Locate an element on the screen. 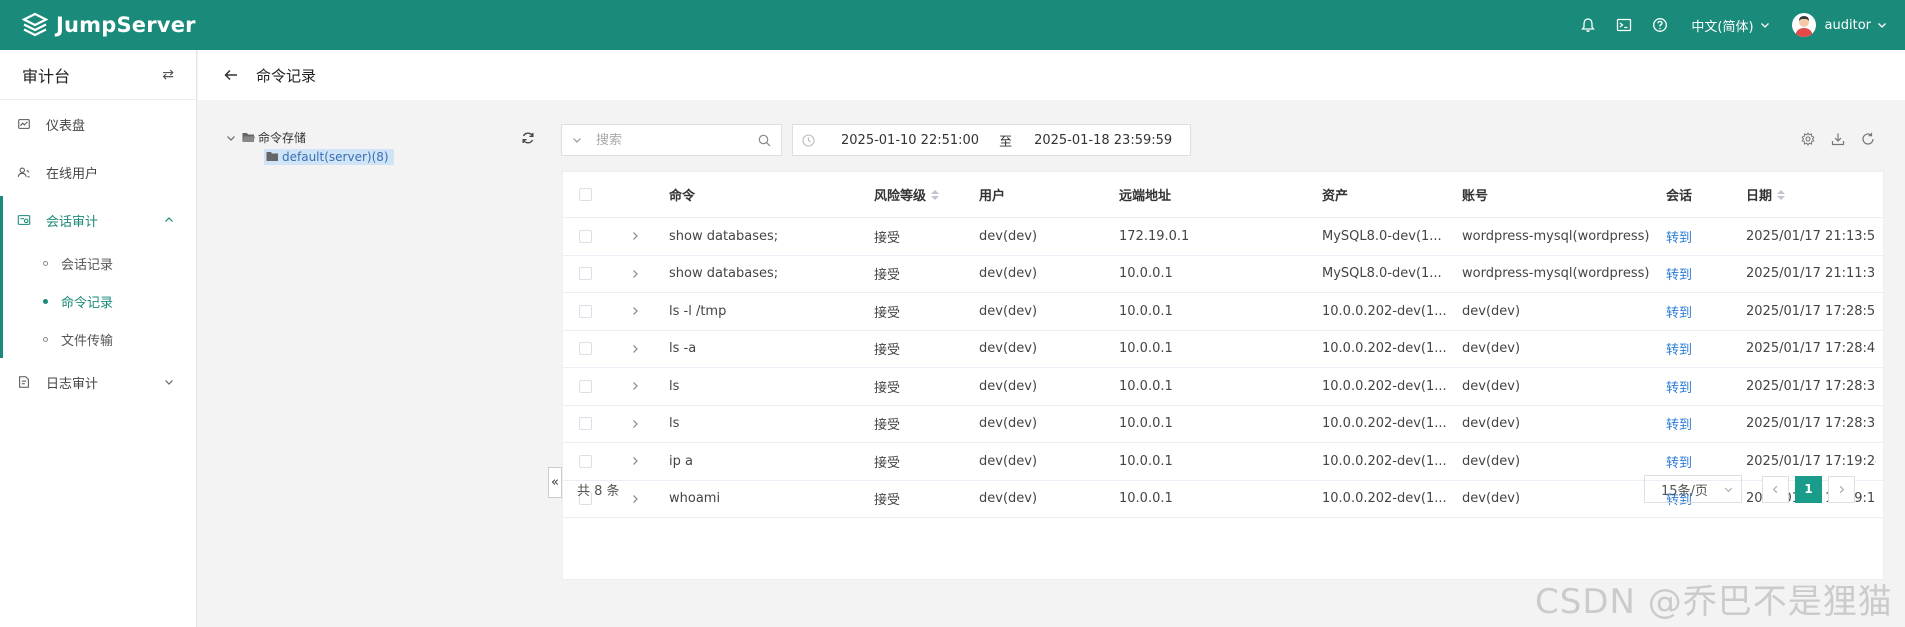 This screenshot has width=1905, height=627. brand-name: JumpServer is located at coordinates (126, 25).